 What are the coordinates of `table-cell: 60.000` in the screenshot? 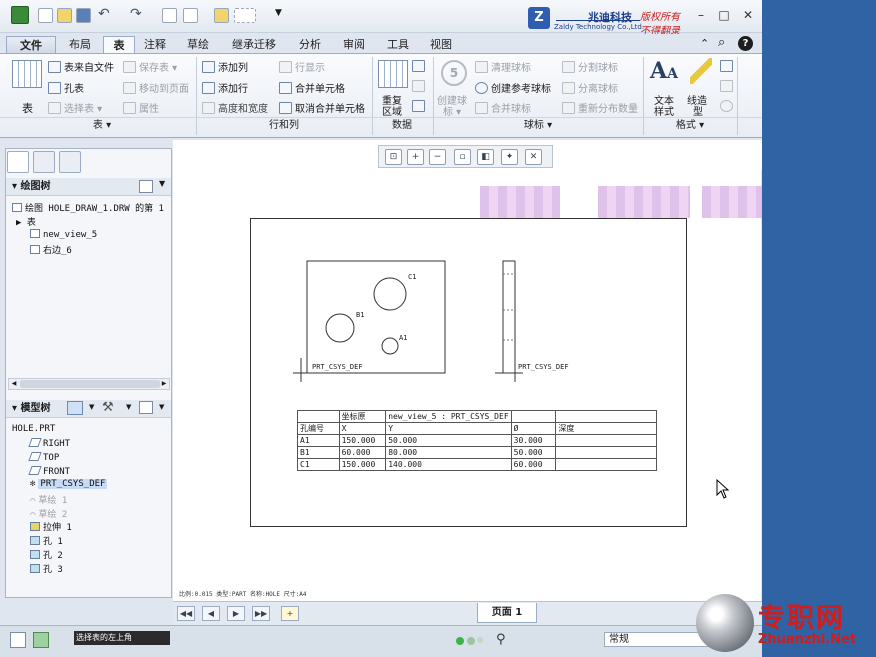 It's located at (362, 452).